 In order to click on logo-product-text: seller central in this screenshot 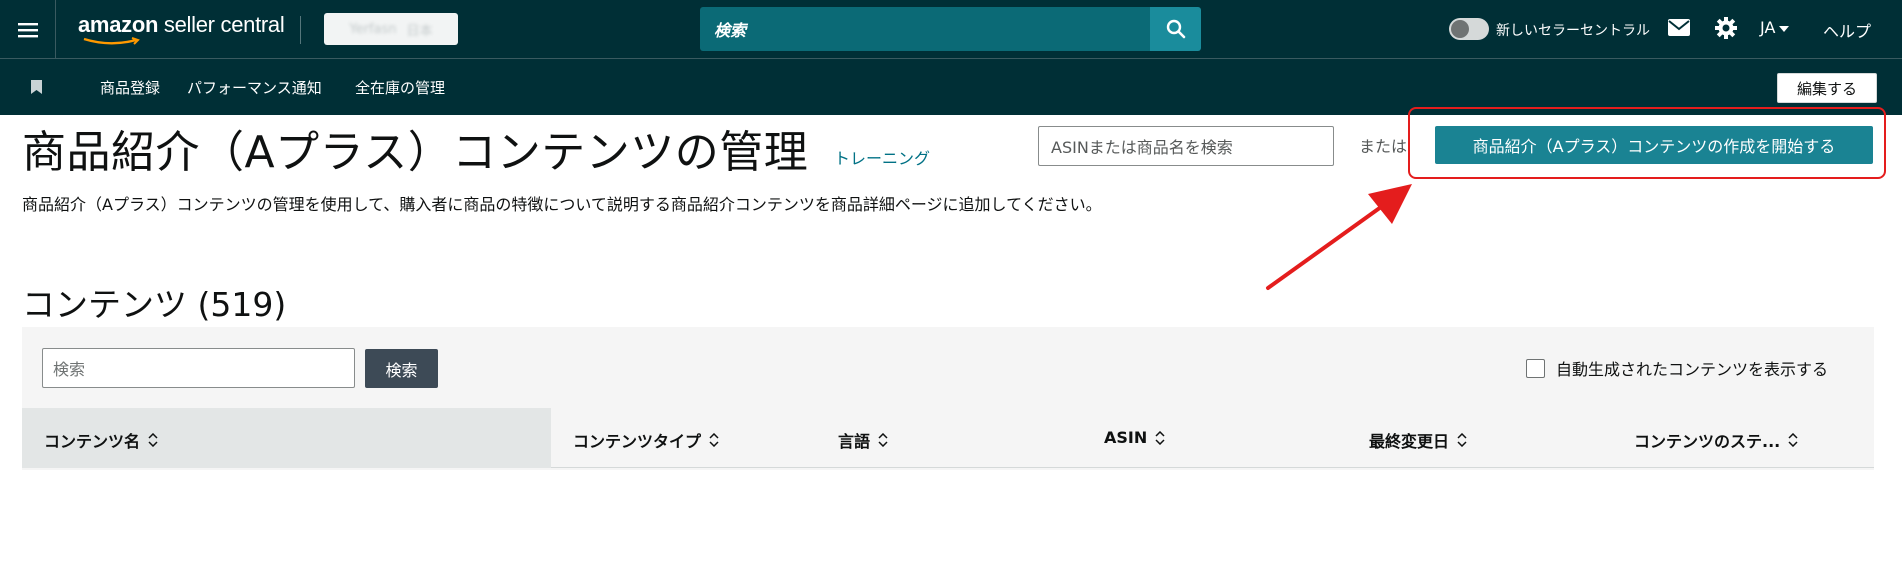, I will do `click(221, 24)`.